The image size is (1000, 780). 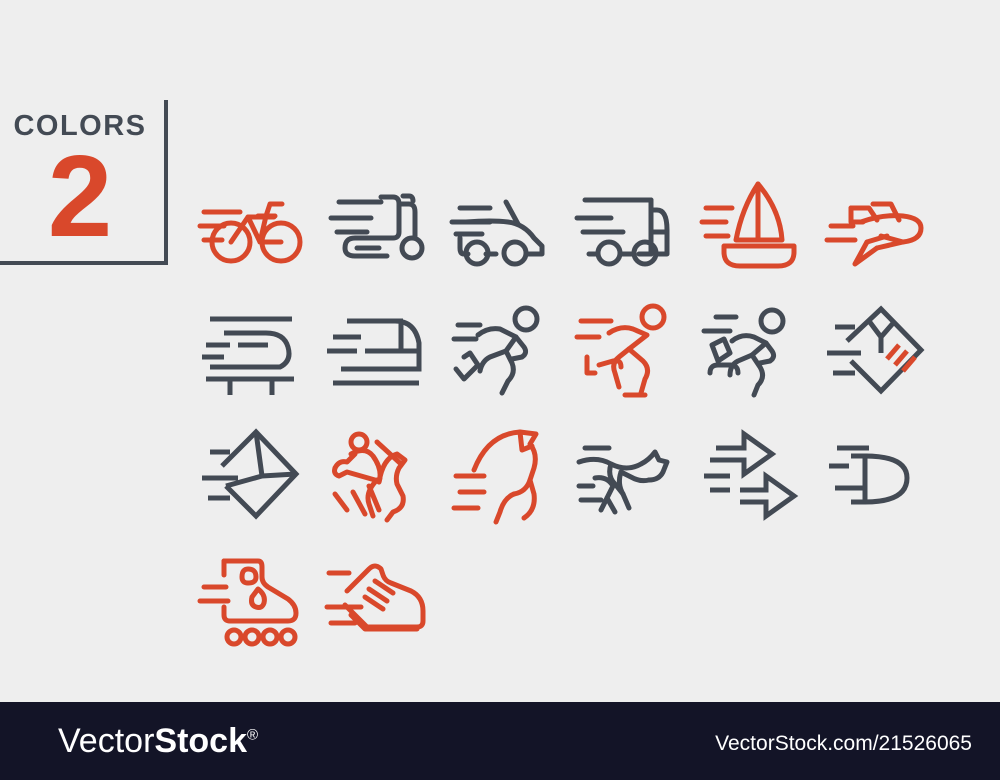 What do you see at coordinates (873, 233) in the screenshot?
I see `airplane-icon` at bounding box center [873, 233].